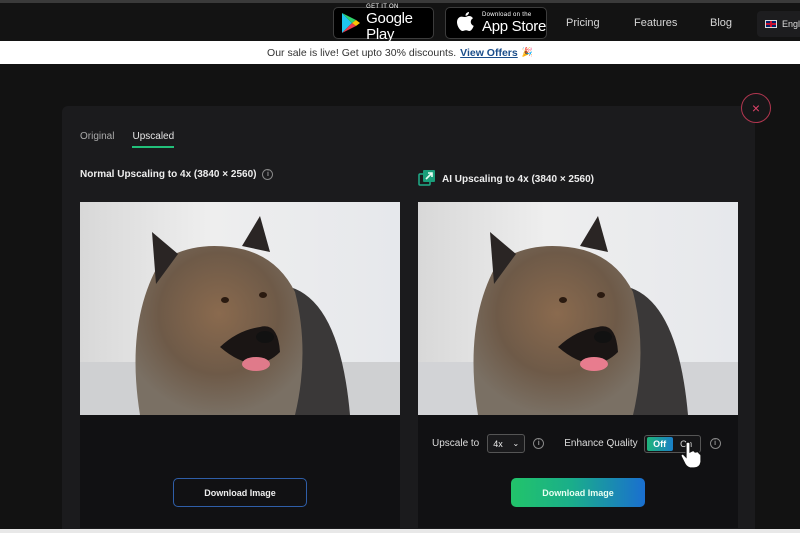 The height and width of the screenshot is (533, 800). I want to click on google-play-icon, so click(351, 23).